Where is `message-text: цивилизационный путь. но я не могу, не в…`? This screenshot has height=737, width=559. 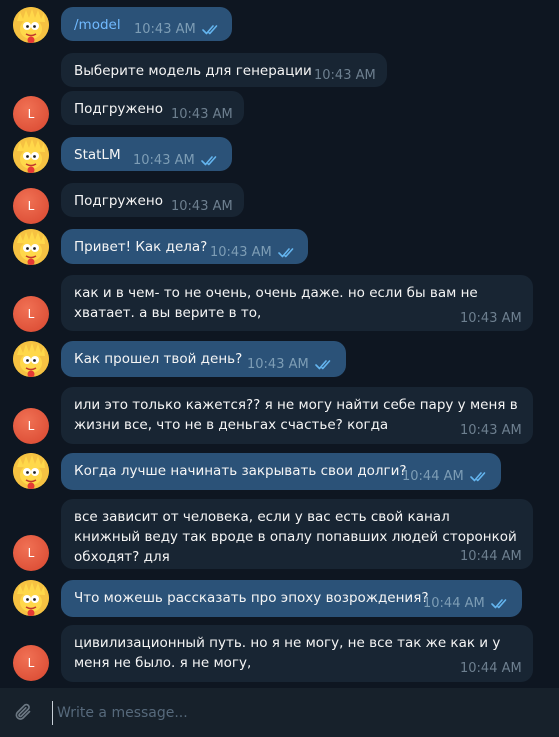 message-text: цивилизационный путь. но я не могу, не в… is located at coordinates (287, 653).